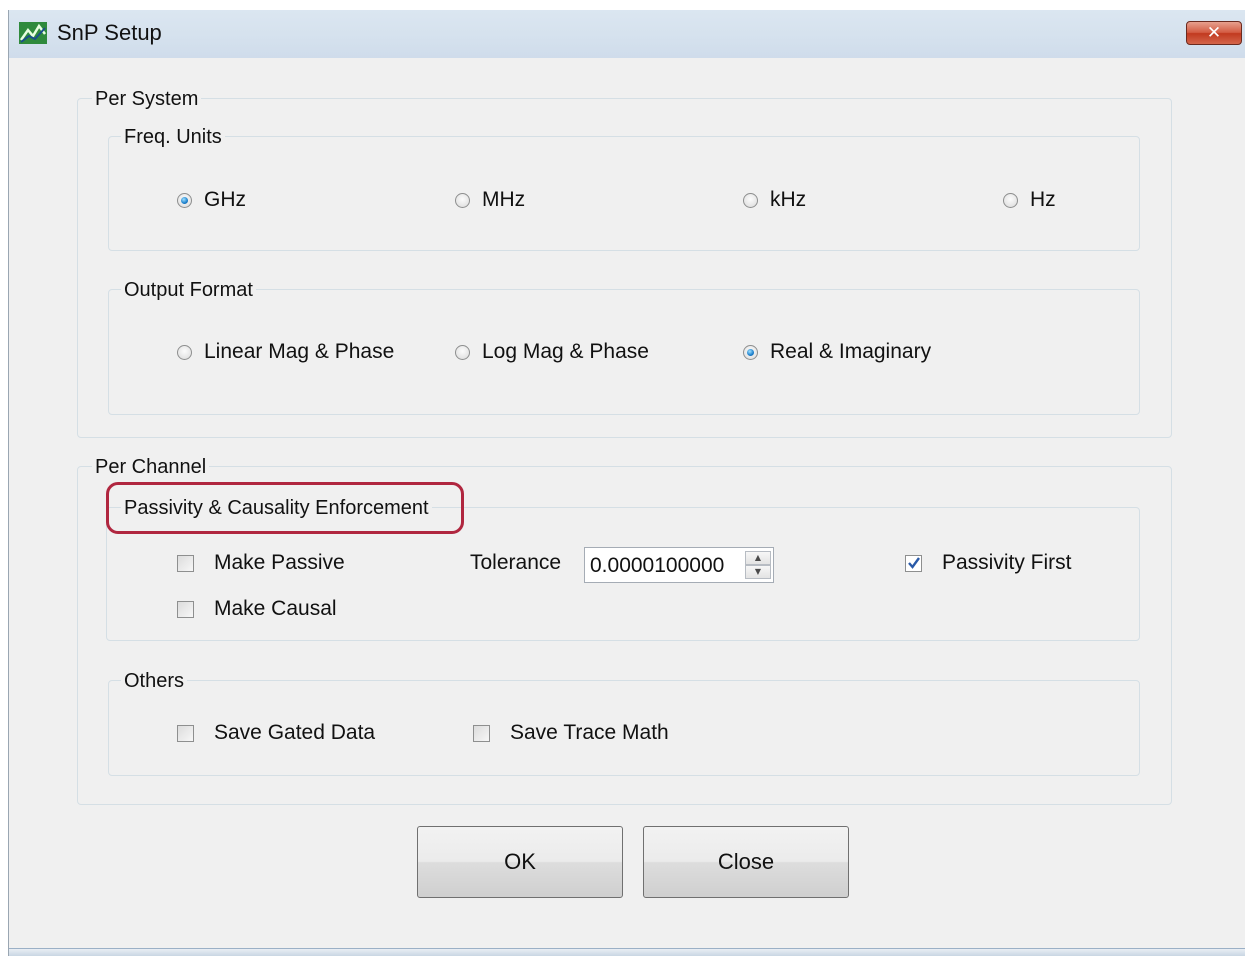  Describe the element at coordinates (1043, 199) in the screenshot. I see `radio-hz-label: Hz` at that location.